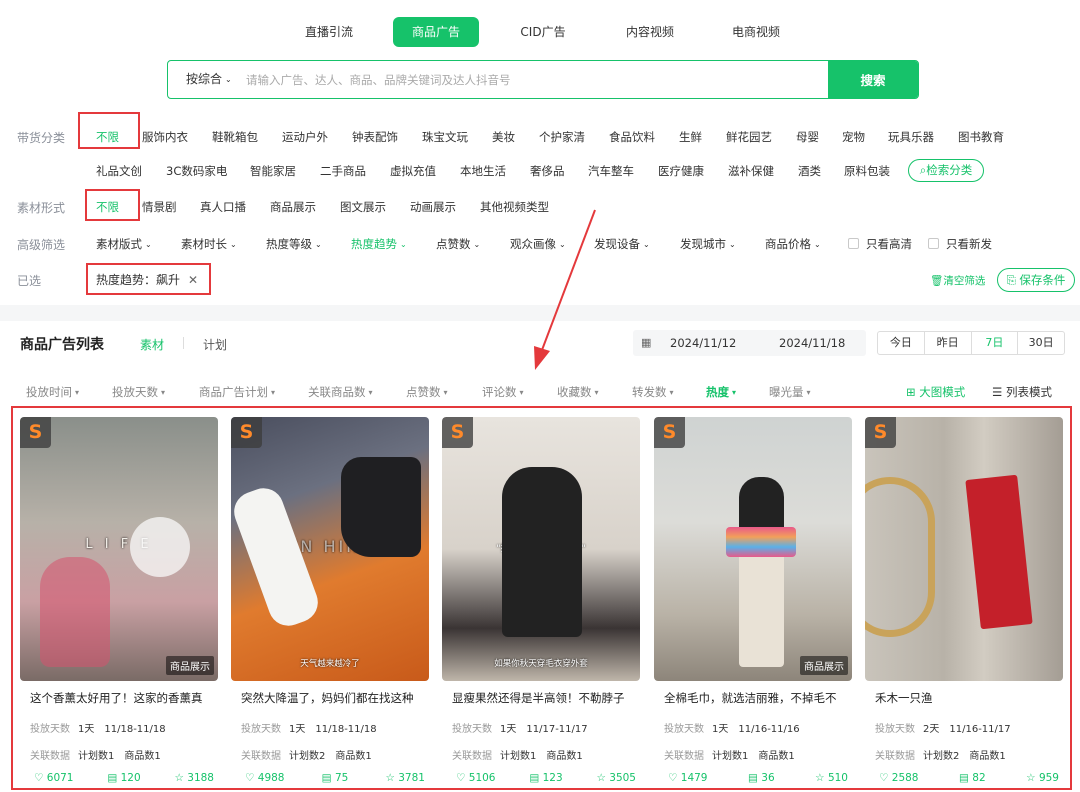 The height and width of the screenshot is (792, 1080). I want to click on advanced-filter-dropdown: 发现城市 ⌄, so click(708, 244).